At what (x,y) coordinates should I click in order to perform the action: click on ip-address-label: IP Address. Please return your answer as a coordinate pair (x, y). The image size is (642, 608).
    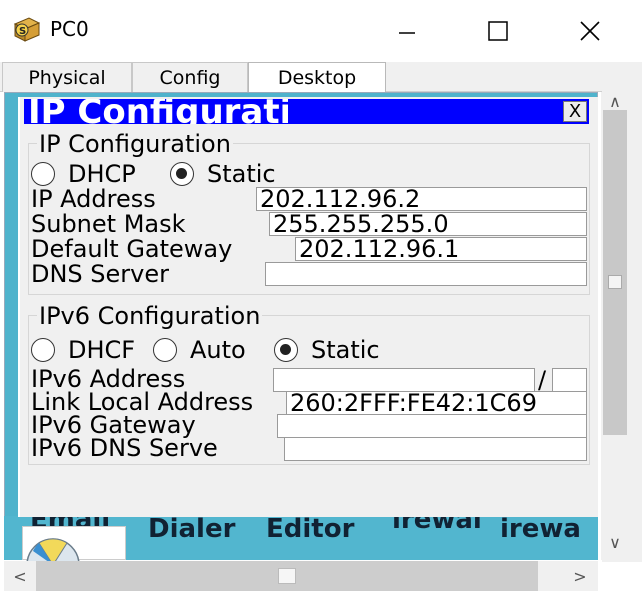
    Looking at the image, I should click on (93, 199).